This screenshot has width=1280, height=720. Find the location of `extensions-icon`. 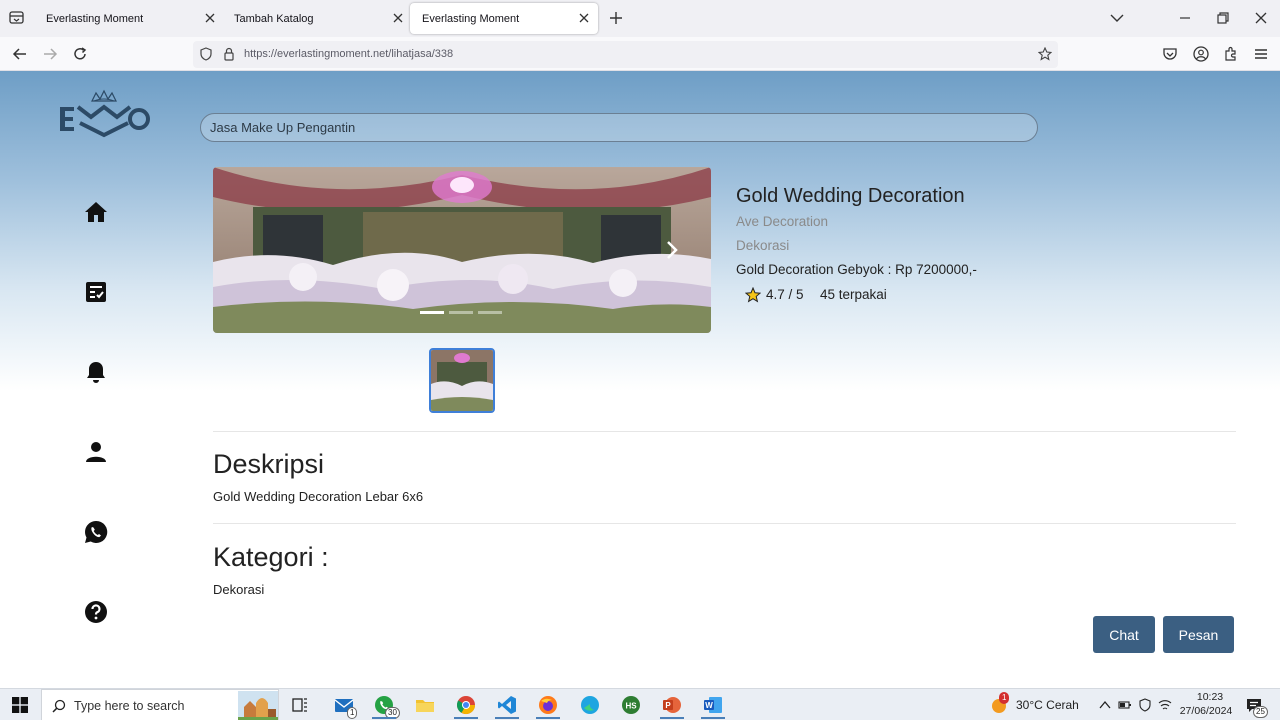

extensions-icon is located at coordinates (1231, 54).